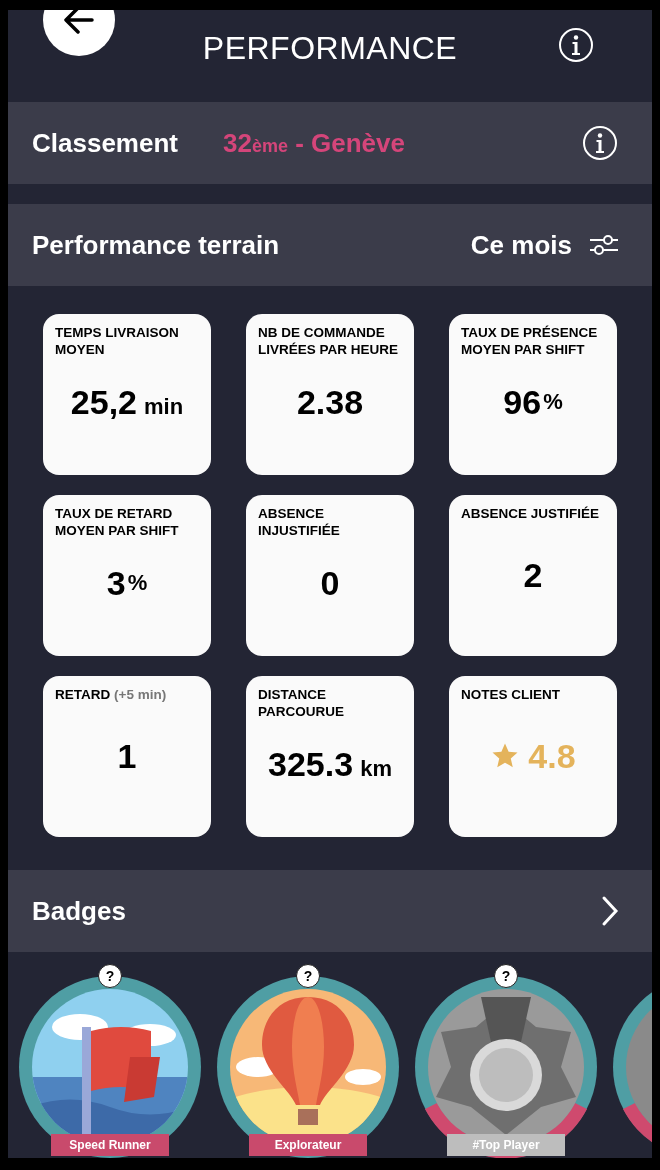 The height and width of the screenshot is (1170, 660). What do you see at coordinates (127, 583) in the screenshot?
I see `metric-value: 3%` at bounding box center [127, 583].